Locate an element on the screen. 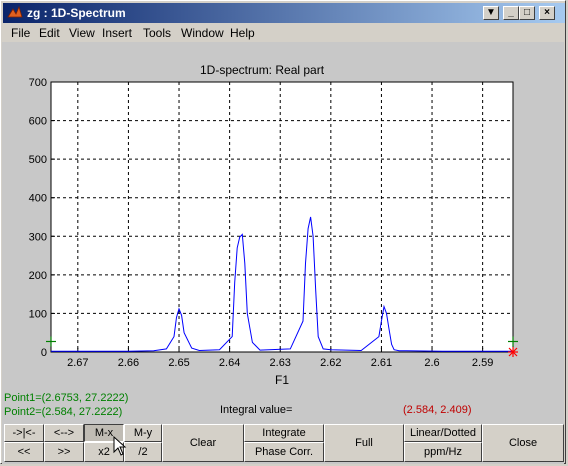 The image size is (568, 466). linear-dotted-button: Linear/Dotted is located at coordinates (443, 433).